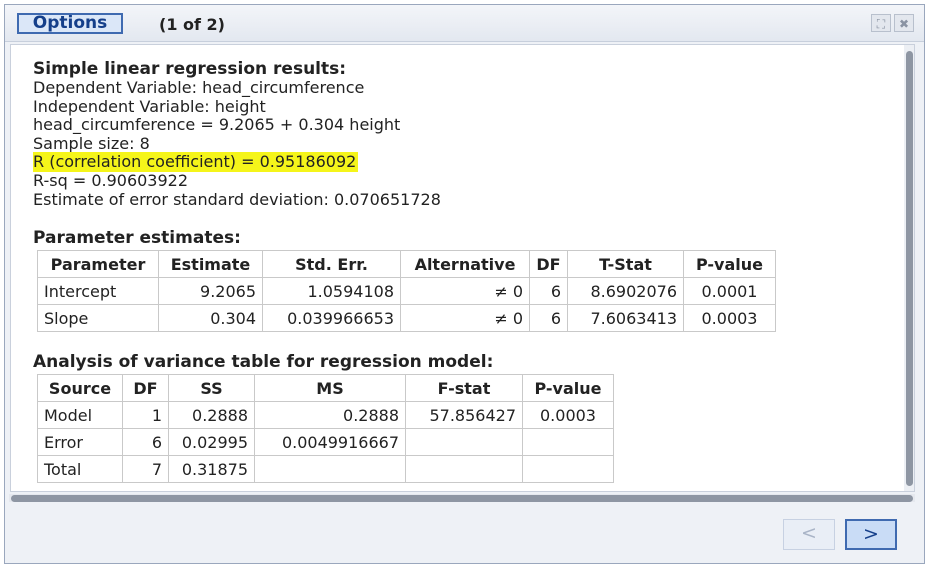 Image resolution: width=929 pixels, height=567 pixels. What do you see at coordinates (80, 469) in the screenshot?
I see `table-cell: Total` at bounding box center [80, 469].